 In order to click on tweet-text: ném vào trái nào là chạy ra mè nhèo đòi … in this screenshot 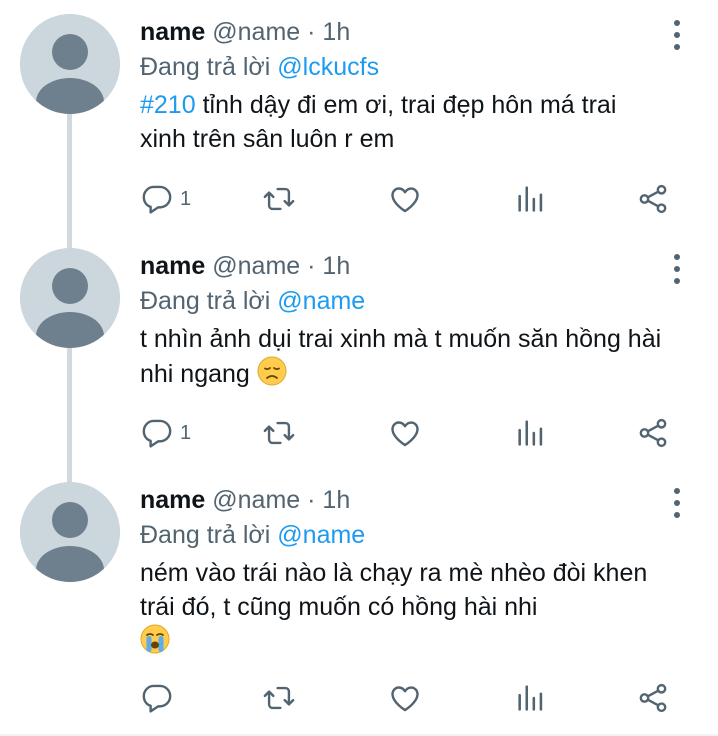, I will do `click(404, 609)`.